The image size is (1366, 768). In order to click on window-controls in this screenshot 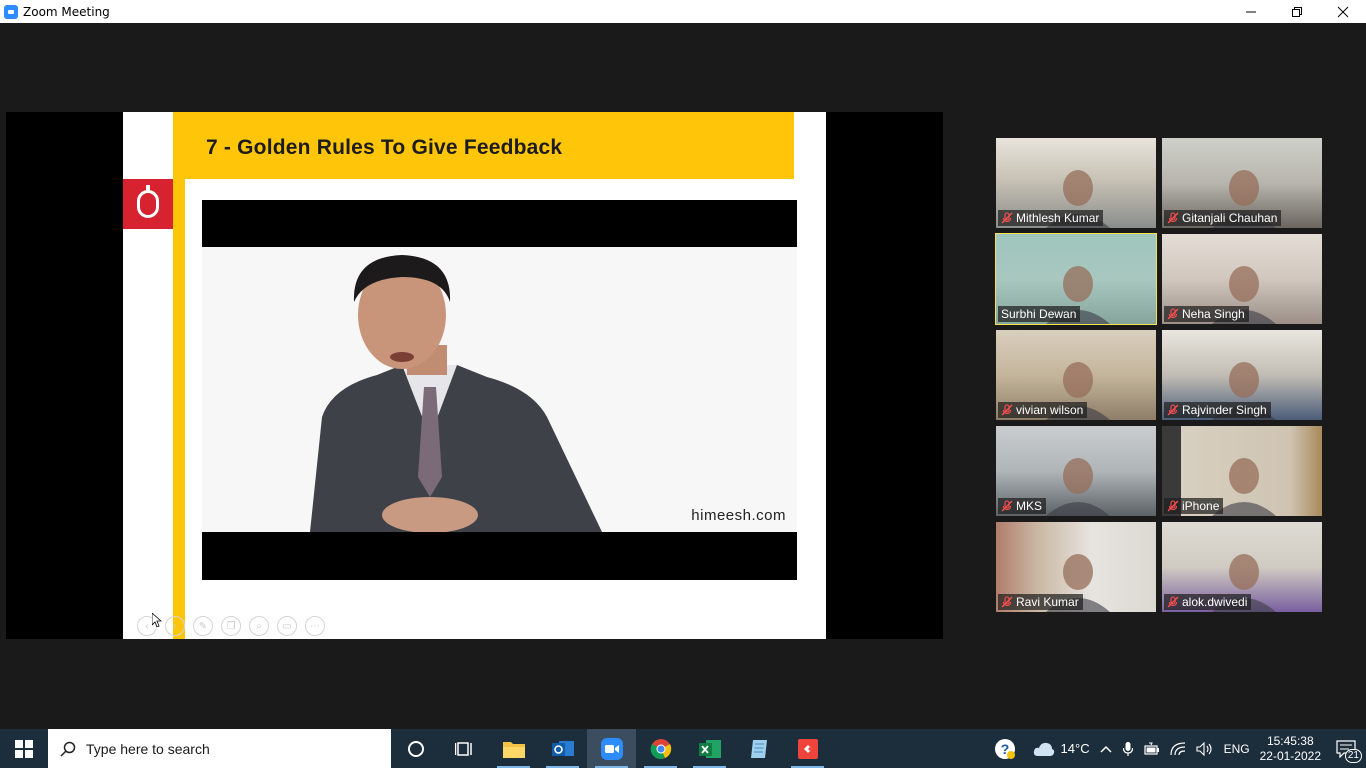, I will do `click(1297, 11)`.